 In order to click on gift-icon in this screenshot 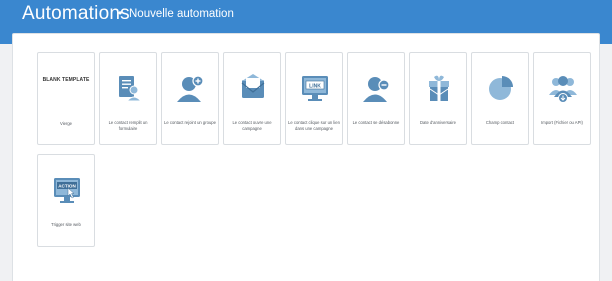, I will do `click(439, 88)`.